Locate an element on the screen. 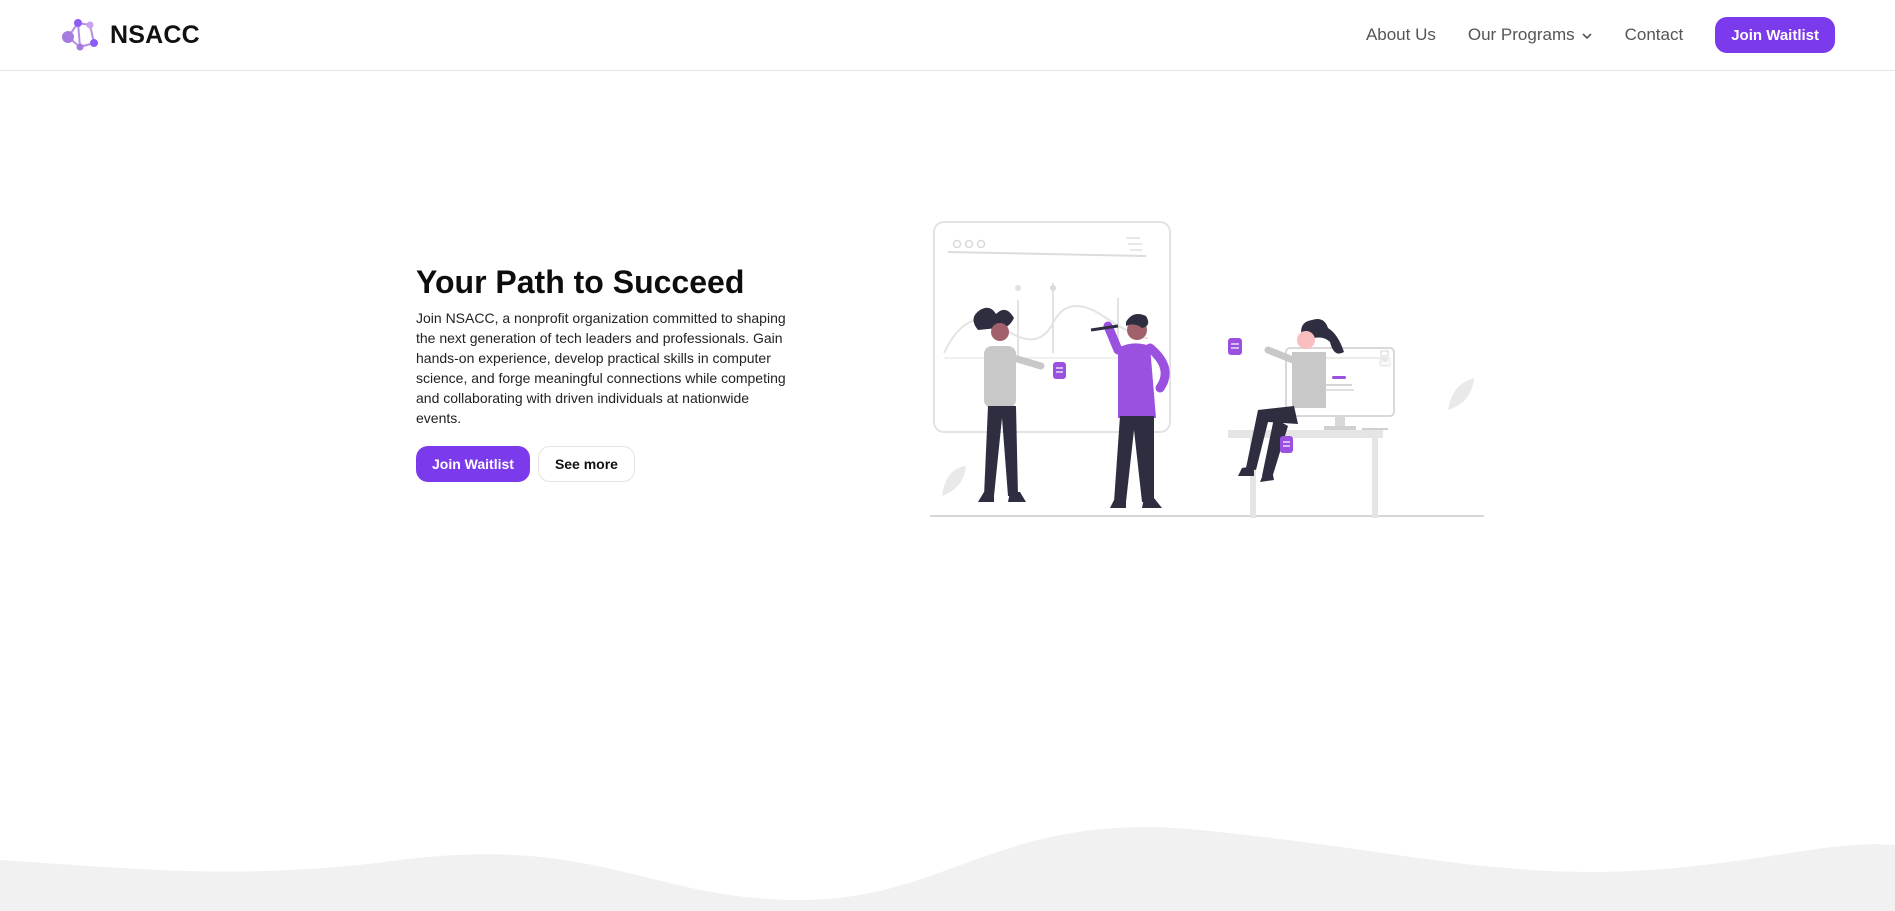 This screenshot has height=911, width=1895. nav-our-programs-label: Our Programs is located at coordinates (1521, 34).